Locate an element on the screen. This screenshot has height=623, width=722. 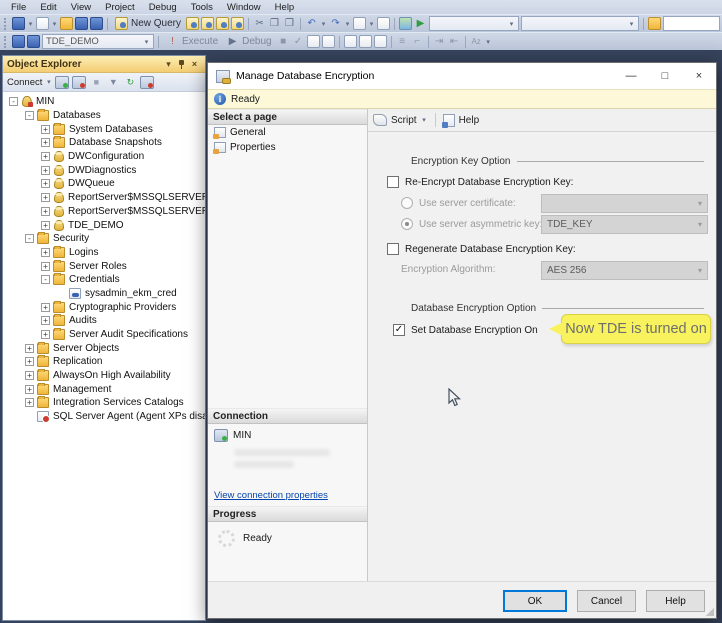
filter-icon: ▼ is located at coordinates (113, 82).